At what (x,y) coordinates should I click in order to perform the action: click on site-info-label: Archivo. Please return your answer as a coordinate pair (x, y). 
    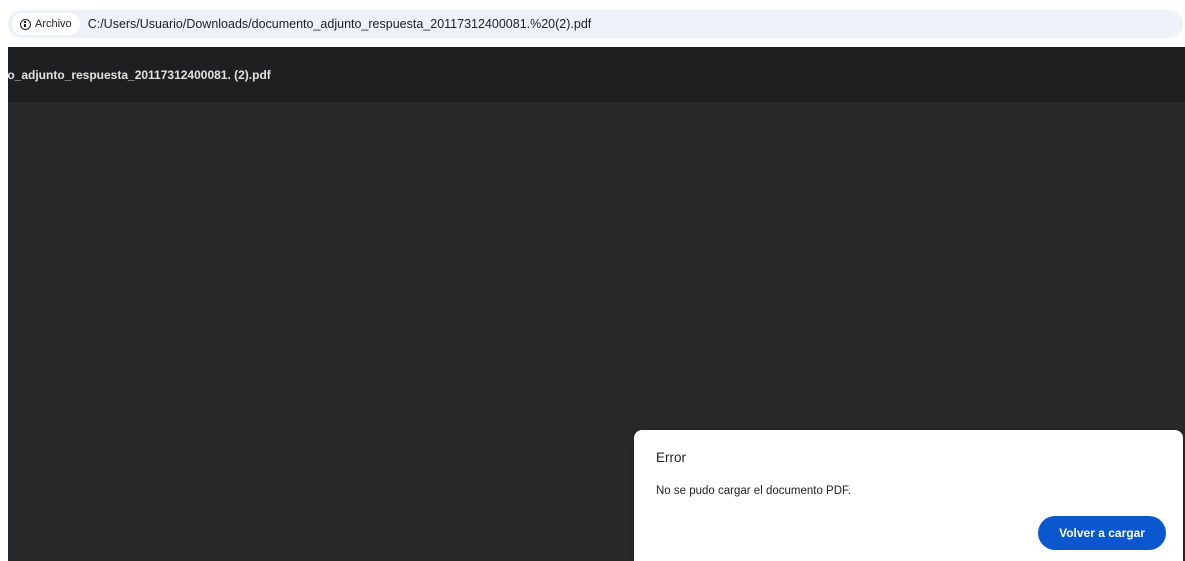
    Looking at the image, I should click on (53, 24).